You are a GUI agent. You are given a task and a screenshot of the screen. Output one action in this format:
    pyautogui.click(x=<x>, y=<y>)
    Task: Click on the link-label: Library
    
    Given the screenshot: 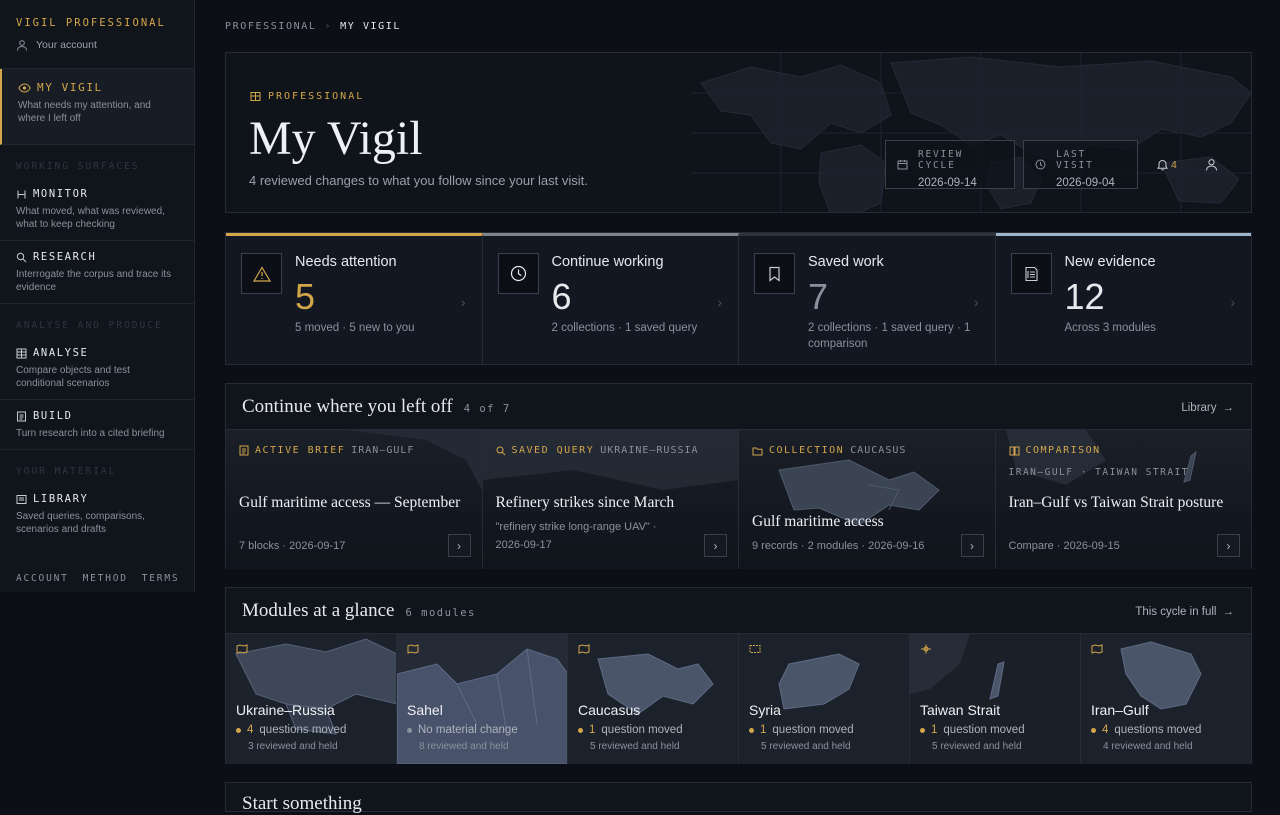 What is the action you would take?
    pyautogui.click(x=1199, y=408)
    